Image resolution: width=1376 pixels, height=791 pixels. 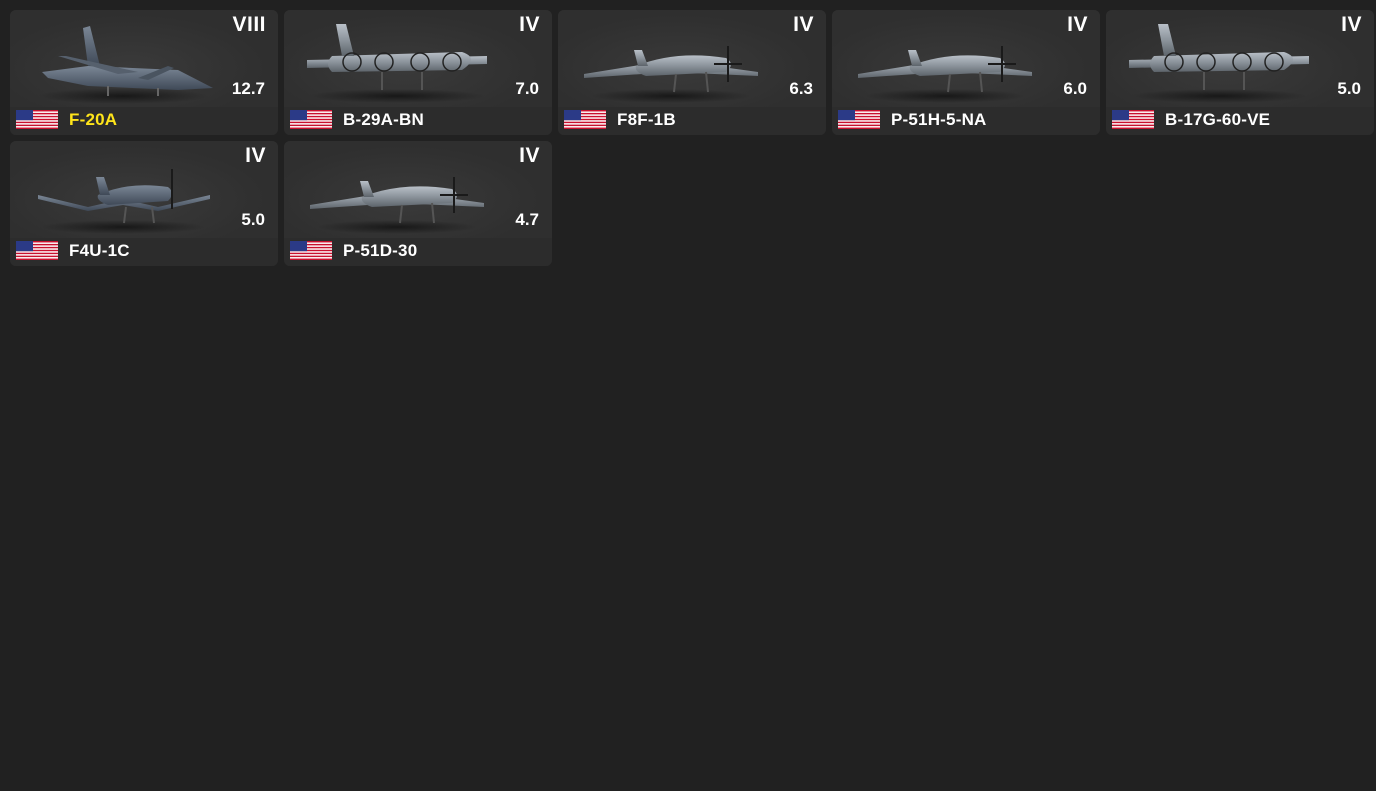 What do you see at coordinates (383, 119) in the screenshot?
I see `vehicle-name: B-29A-BN` at bounding box center [383, 119].